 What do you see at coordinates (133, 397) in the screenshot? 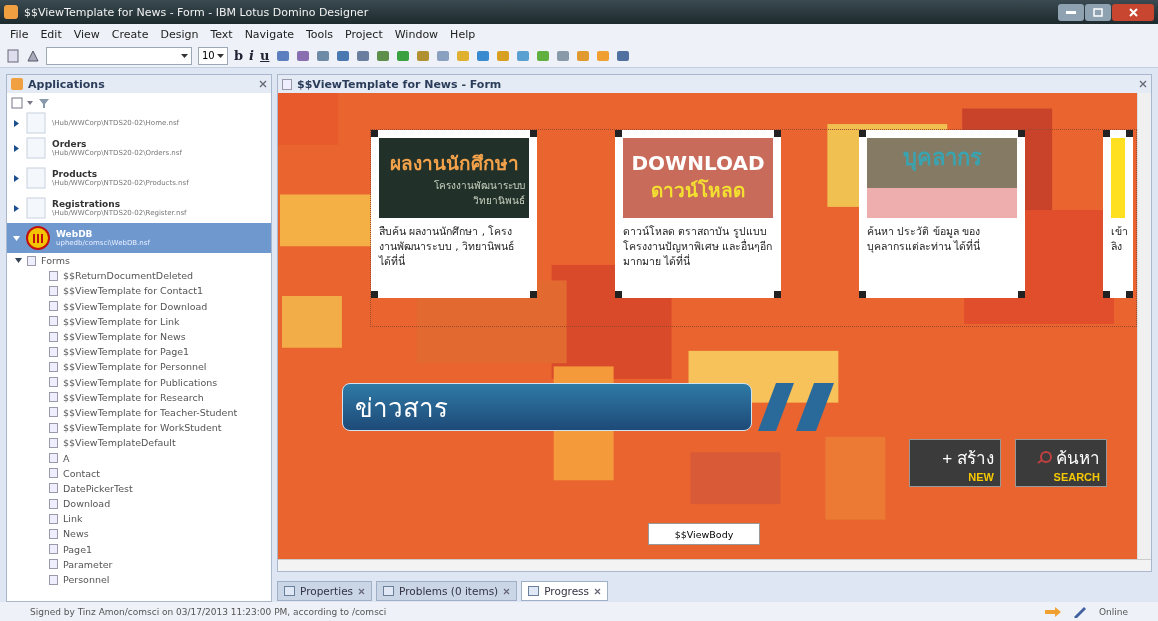
I see `tree-label: $$ViewTemplate for Research` at bounding box center [133, 397].